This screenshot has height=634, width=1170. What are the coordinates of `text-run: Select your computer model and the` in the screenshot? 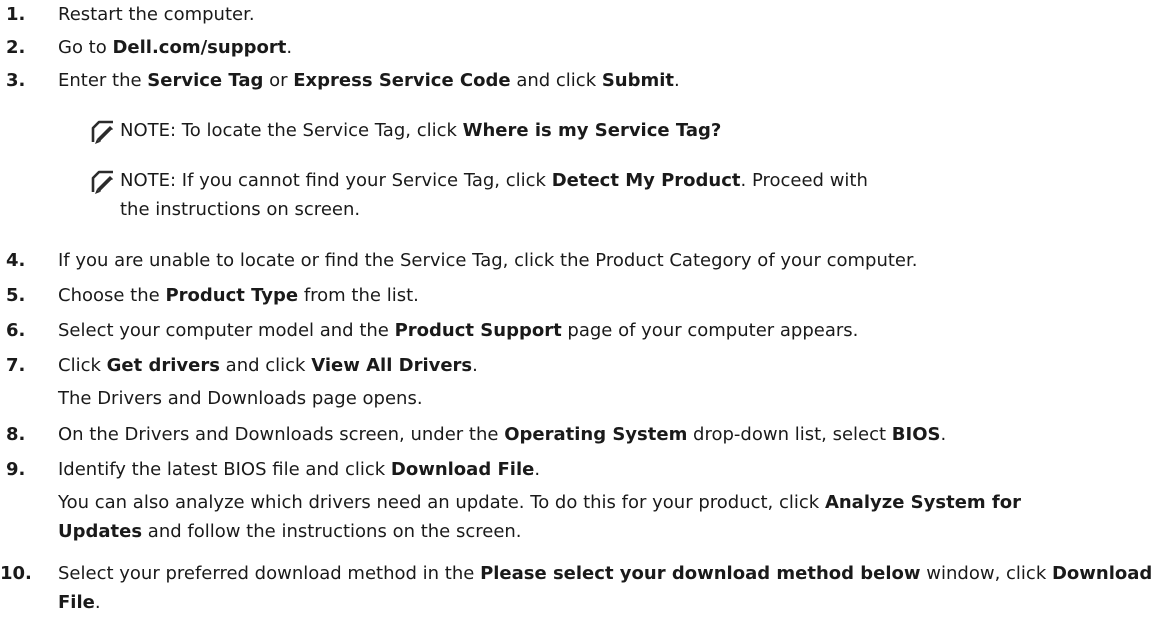 It's located at (226, 330).